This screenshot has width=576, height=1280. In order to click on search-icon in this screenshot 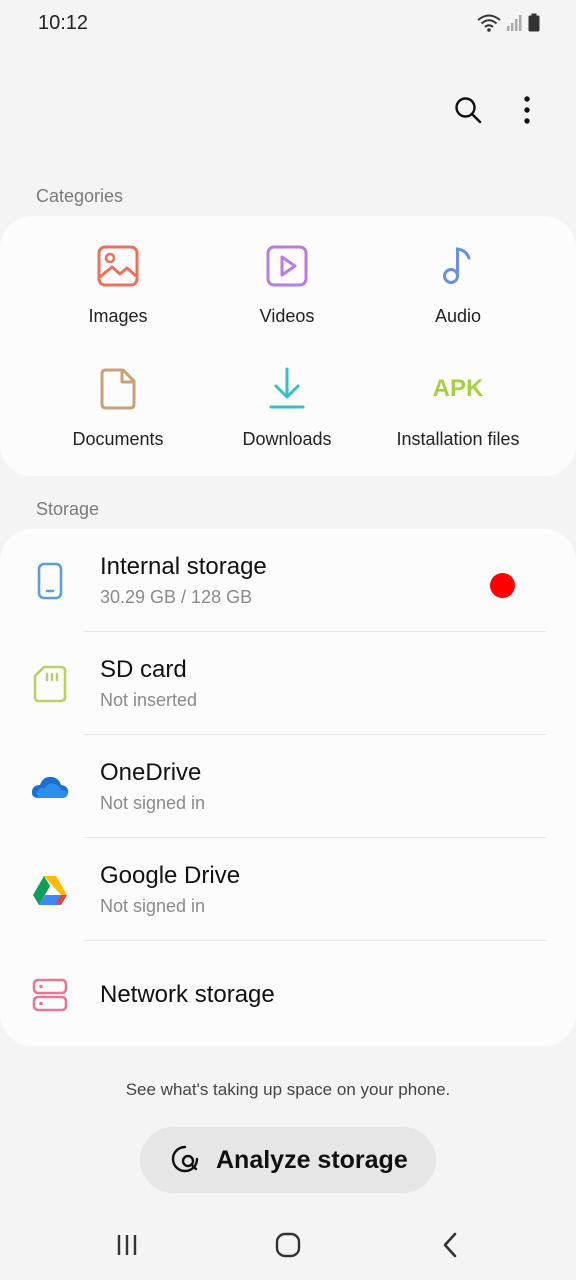, I will do `click(468, 110)`.